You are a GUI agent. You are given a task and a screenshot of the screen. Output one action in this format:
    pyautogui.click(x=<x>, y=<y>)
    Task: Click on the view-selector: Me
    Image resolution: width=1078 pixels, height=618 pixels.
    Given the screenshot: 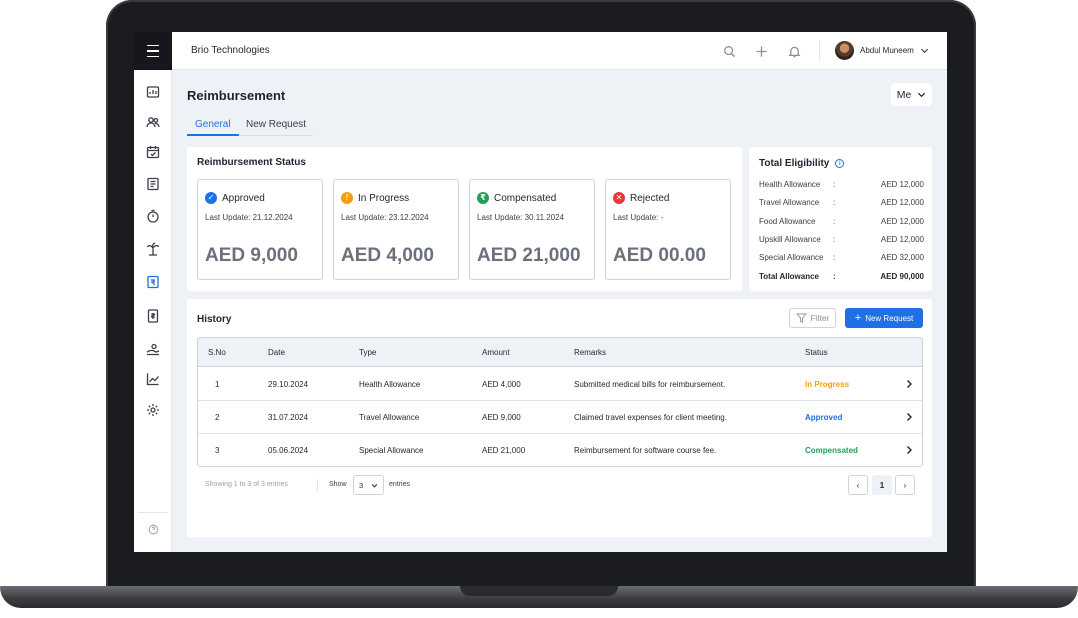 What is the action you would take?
    pyautogui.click(x=911, y=94)
    